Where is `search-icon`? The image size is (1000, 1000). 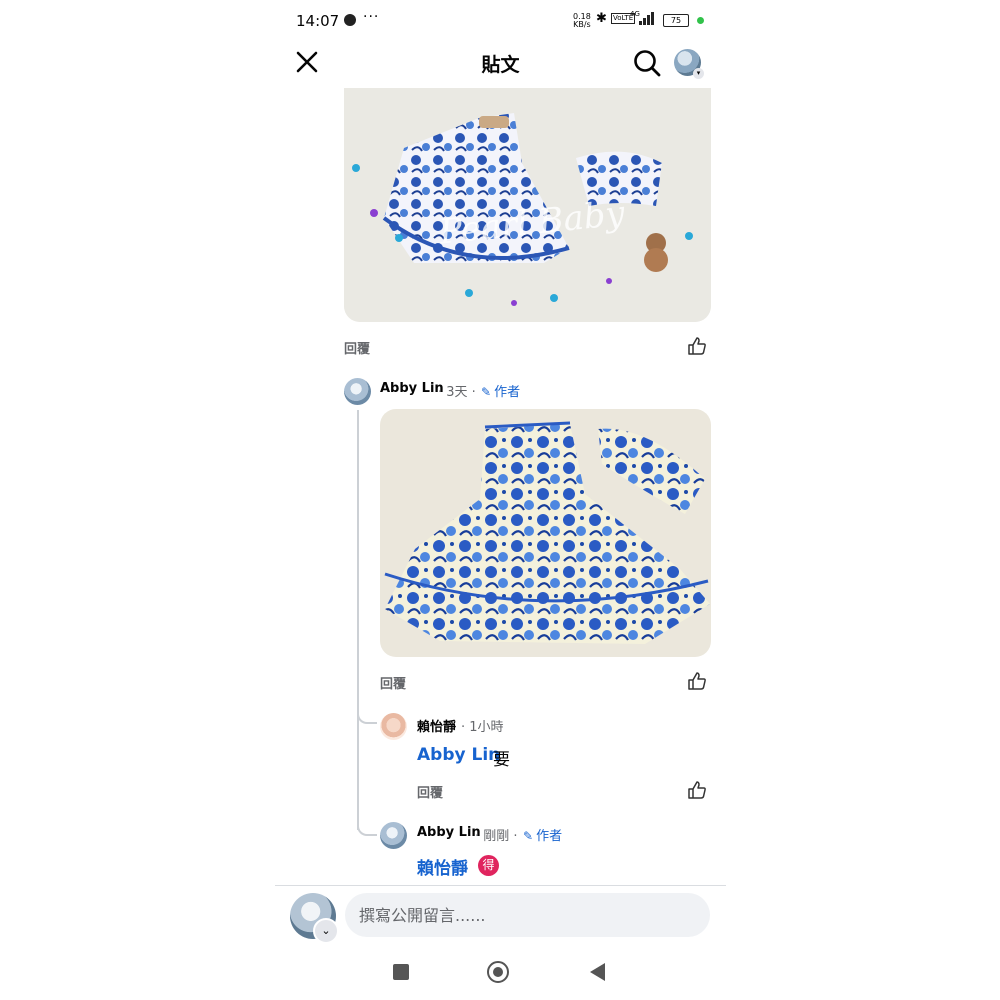 search-icon is located at coordinates (647, 63).